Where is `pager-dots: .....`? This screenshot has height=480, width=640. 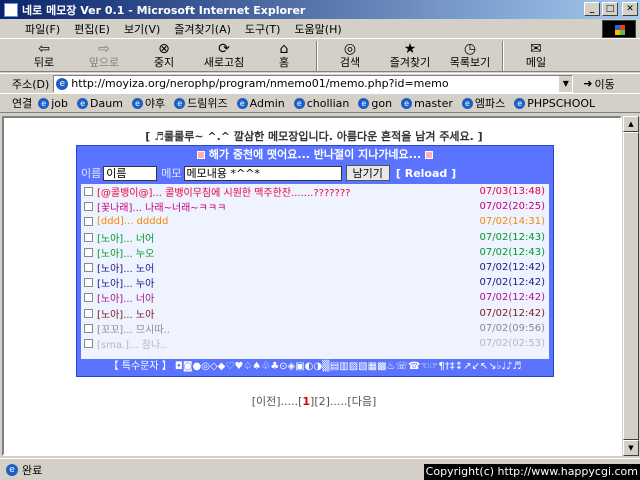
pager-dots: ..... is located at coordinates (289, 401).